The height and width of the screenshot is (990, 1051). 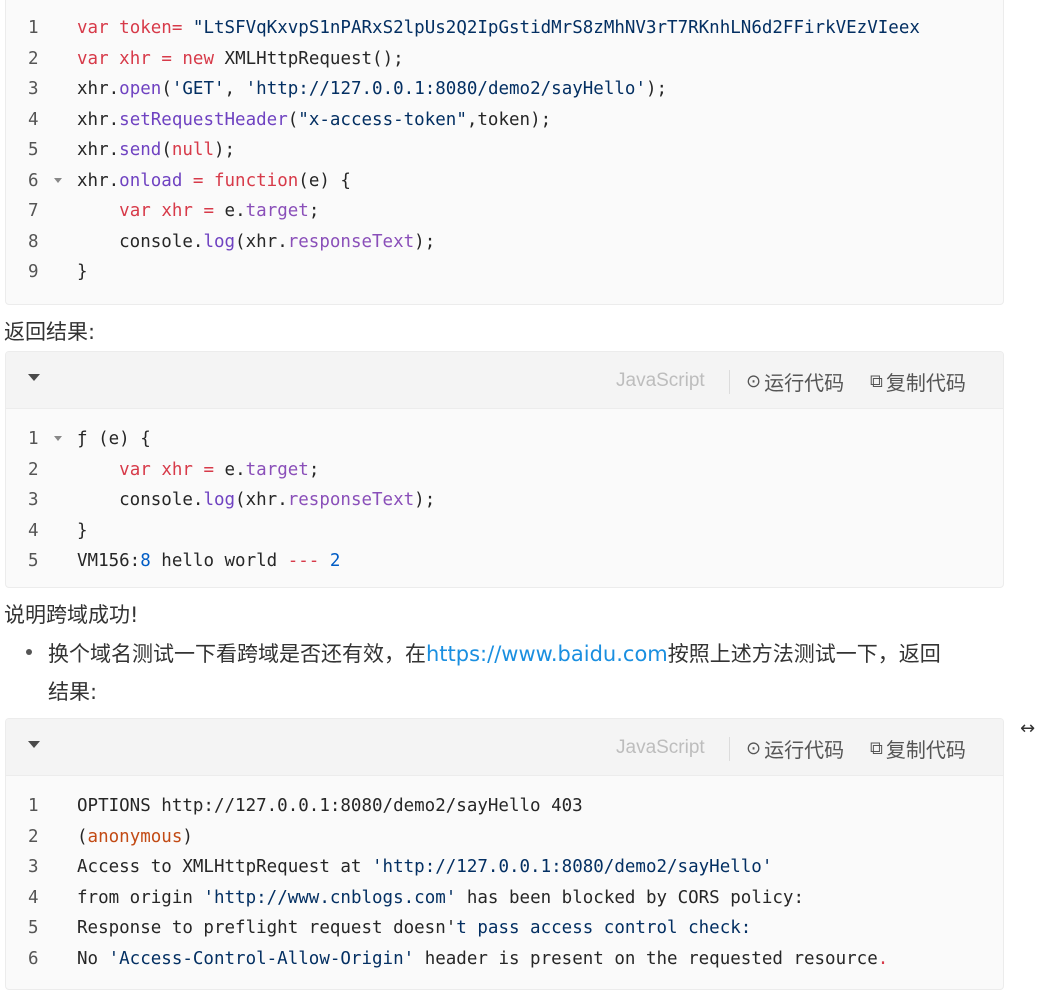 What do you see at coordinates (203, 58) in the screenshot?
I see `code-token: new` at bounding box center [203, 58].